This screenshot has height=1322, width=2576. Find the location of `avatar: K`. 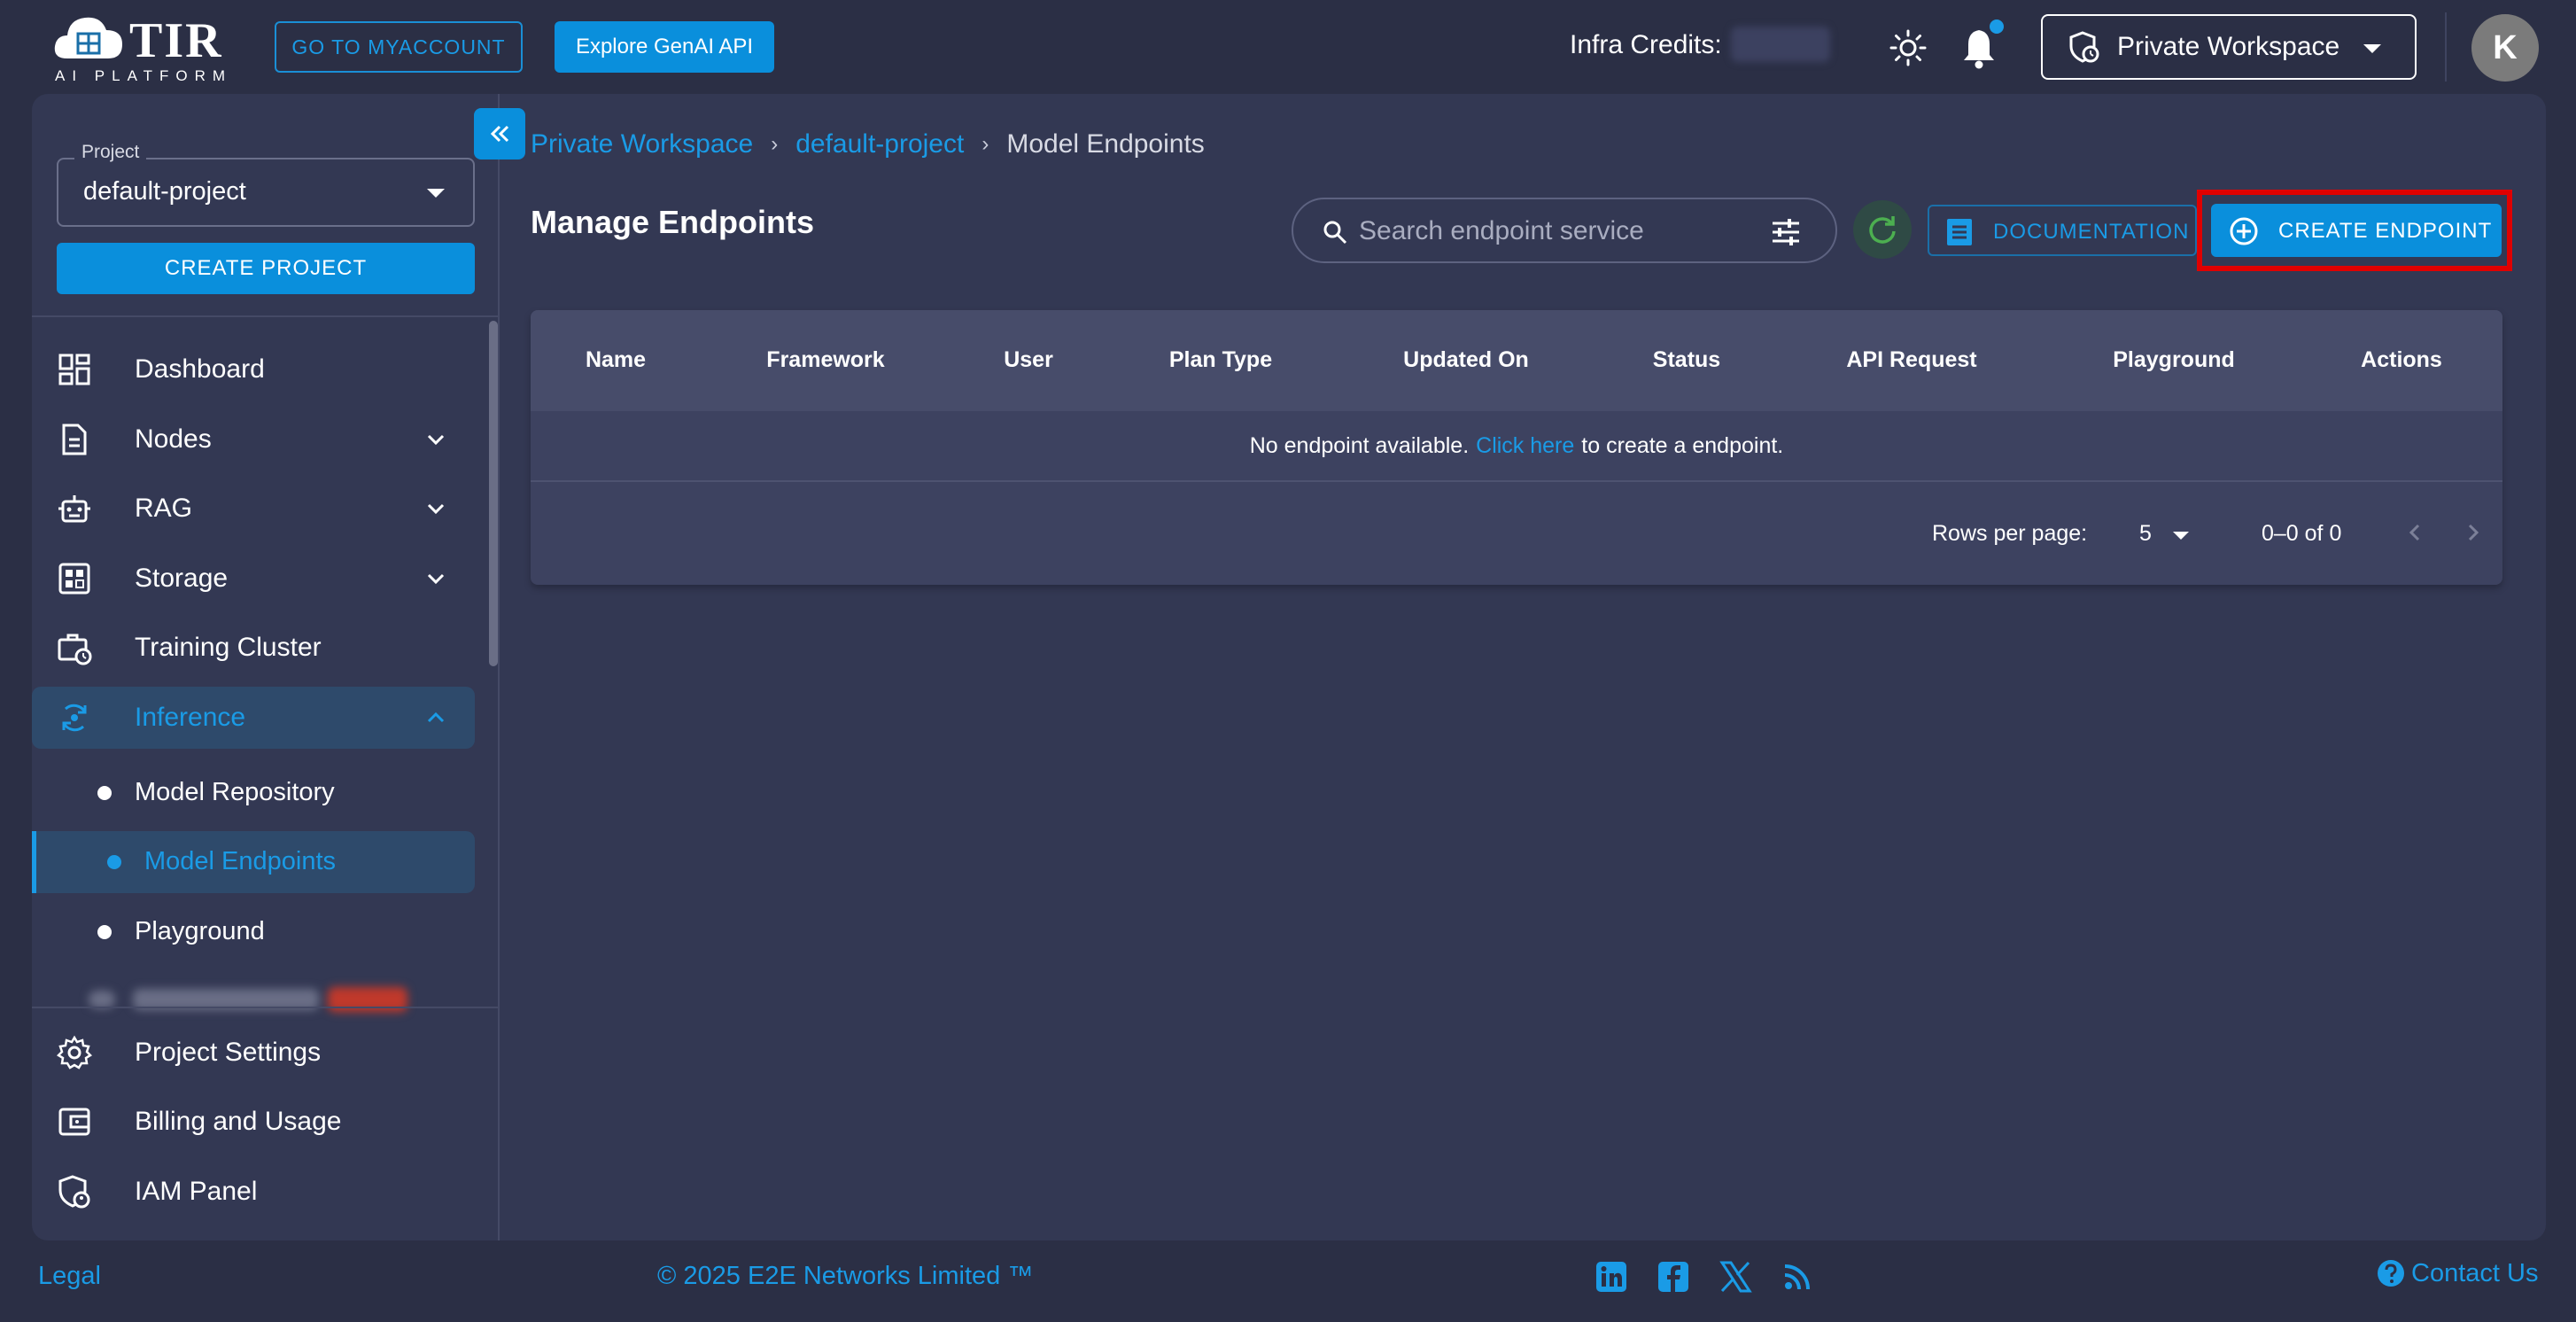

avatar: K is located at coordinates (2505, 48).